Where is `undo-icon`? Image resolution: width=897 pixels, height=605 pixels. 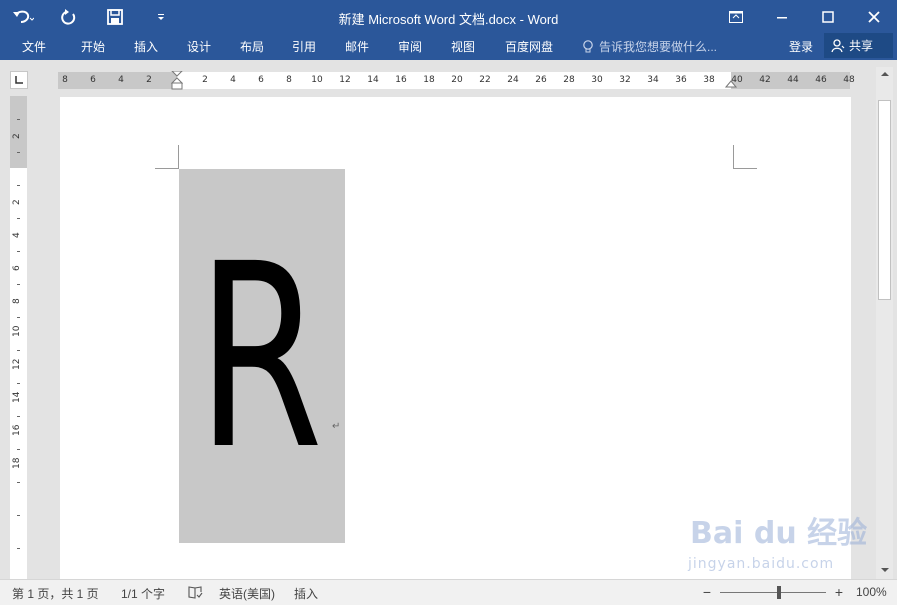
undo-icon is located at coordinates (23, 16).